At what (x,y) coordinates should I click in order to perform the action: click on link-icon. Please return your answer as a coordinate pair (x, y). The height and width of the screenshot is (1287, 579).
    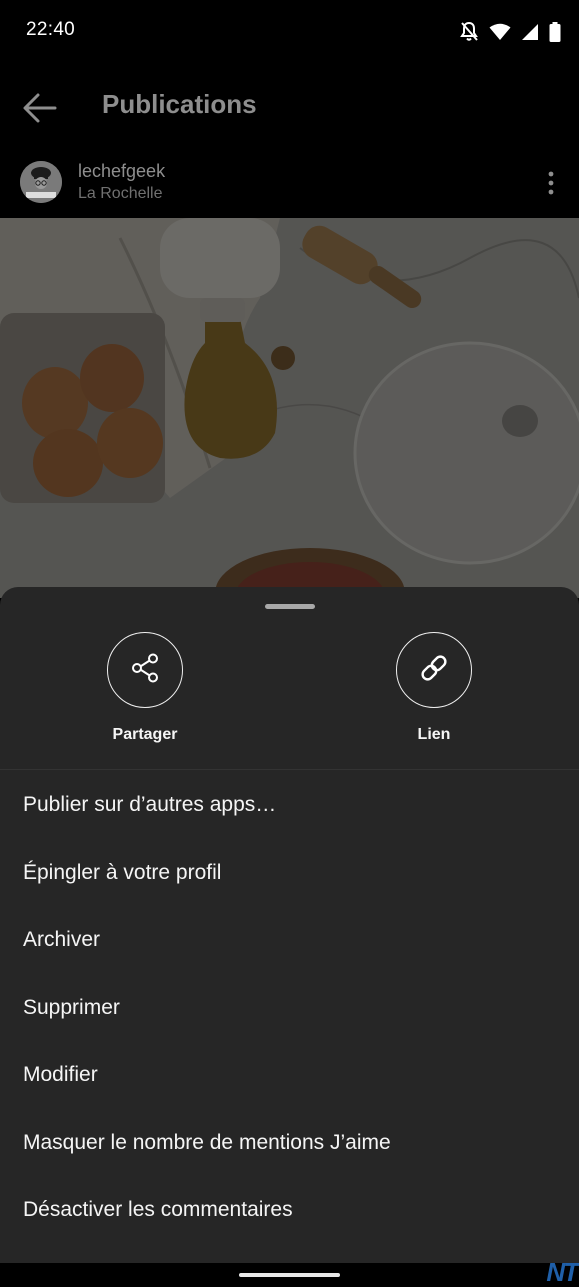
    Looking at the image, I should click on (434, 670).